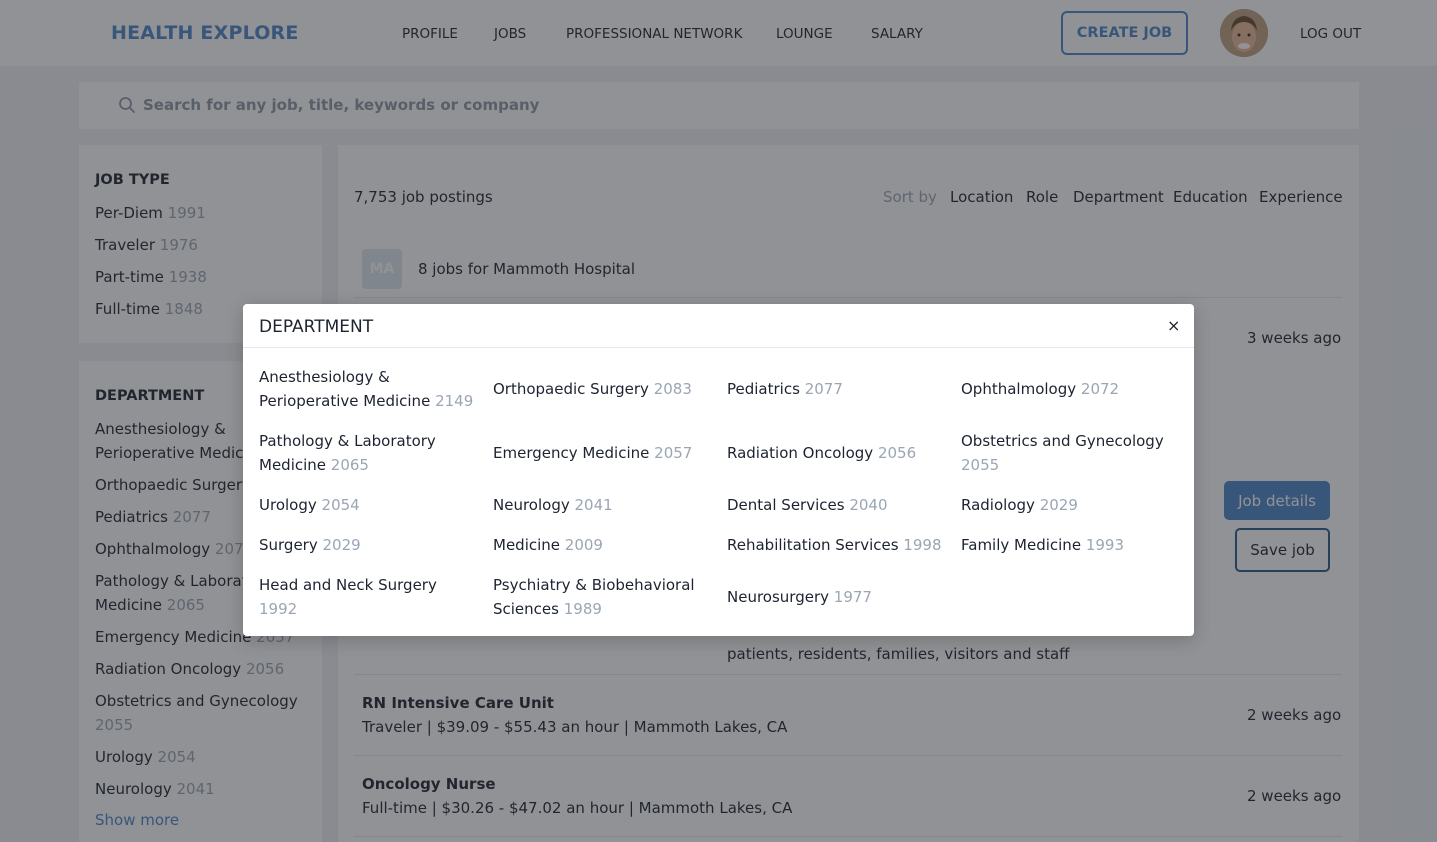 Image resolution: width=1437 pixels, height=842 pixels. What do you see at coordinates (600, 453) in the screenshot?
I see `department-option: Emergency Medicine 2057` at bounding box center [600, 453].